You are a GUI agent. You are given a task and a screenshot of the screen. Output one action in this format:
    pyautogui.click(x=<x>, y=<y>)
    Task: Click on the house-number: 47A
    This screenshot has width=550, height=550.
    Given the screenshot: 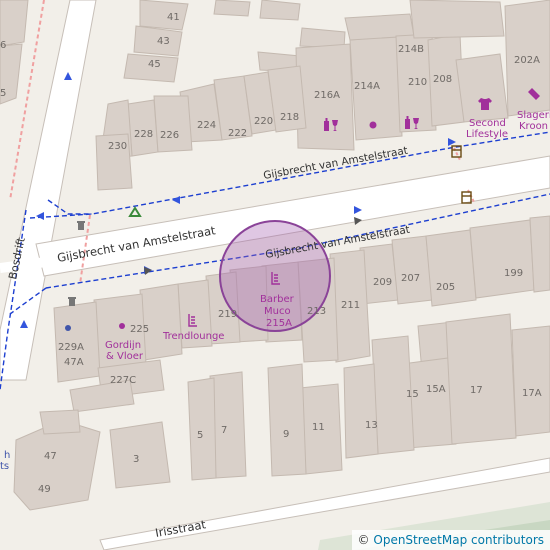 What is the action you would take?
    pyautogui.click(x=74, y=362)
    